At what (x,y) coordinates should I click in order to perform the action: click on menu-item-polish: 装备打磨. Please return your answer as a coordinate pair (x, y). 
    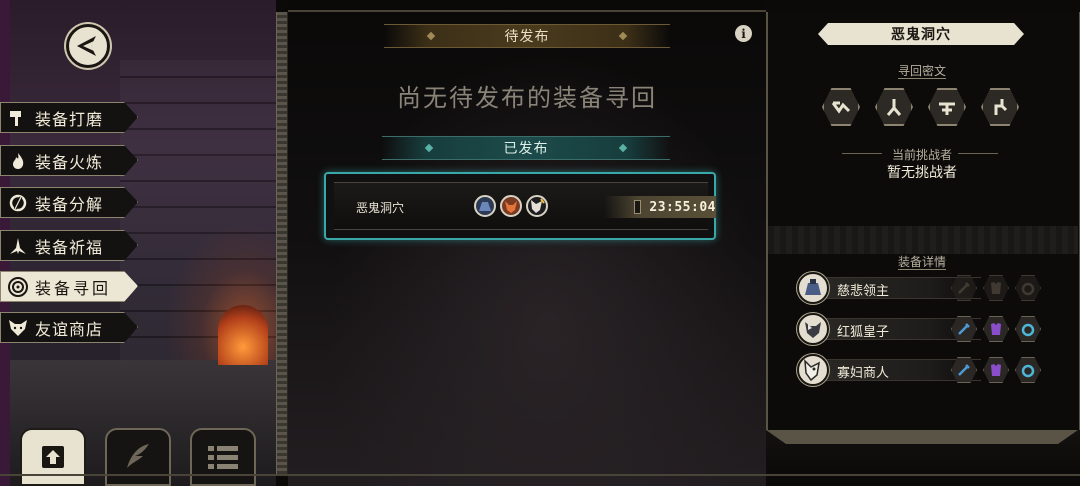
    Looking at the image, I should click on (69, 117).